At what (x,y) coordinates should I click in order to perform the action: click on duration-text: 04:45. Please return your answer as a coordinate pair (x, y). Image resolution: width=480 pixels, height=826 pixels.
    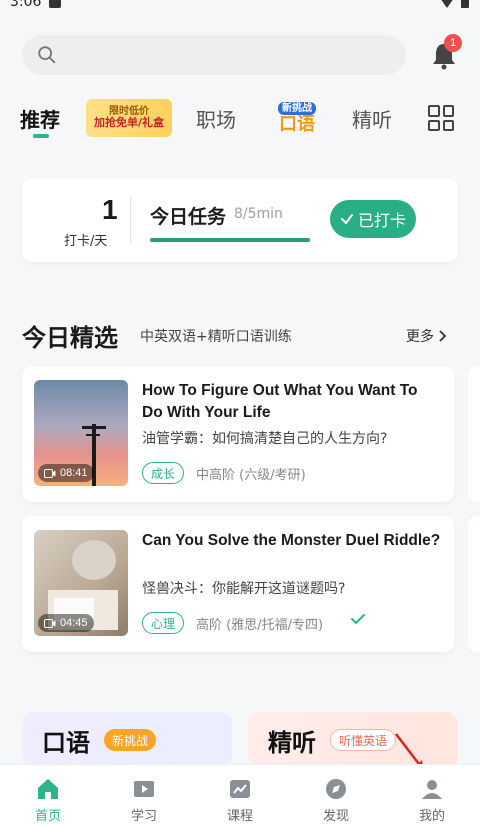
    Looking at the image, I should click on (74, 623).